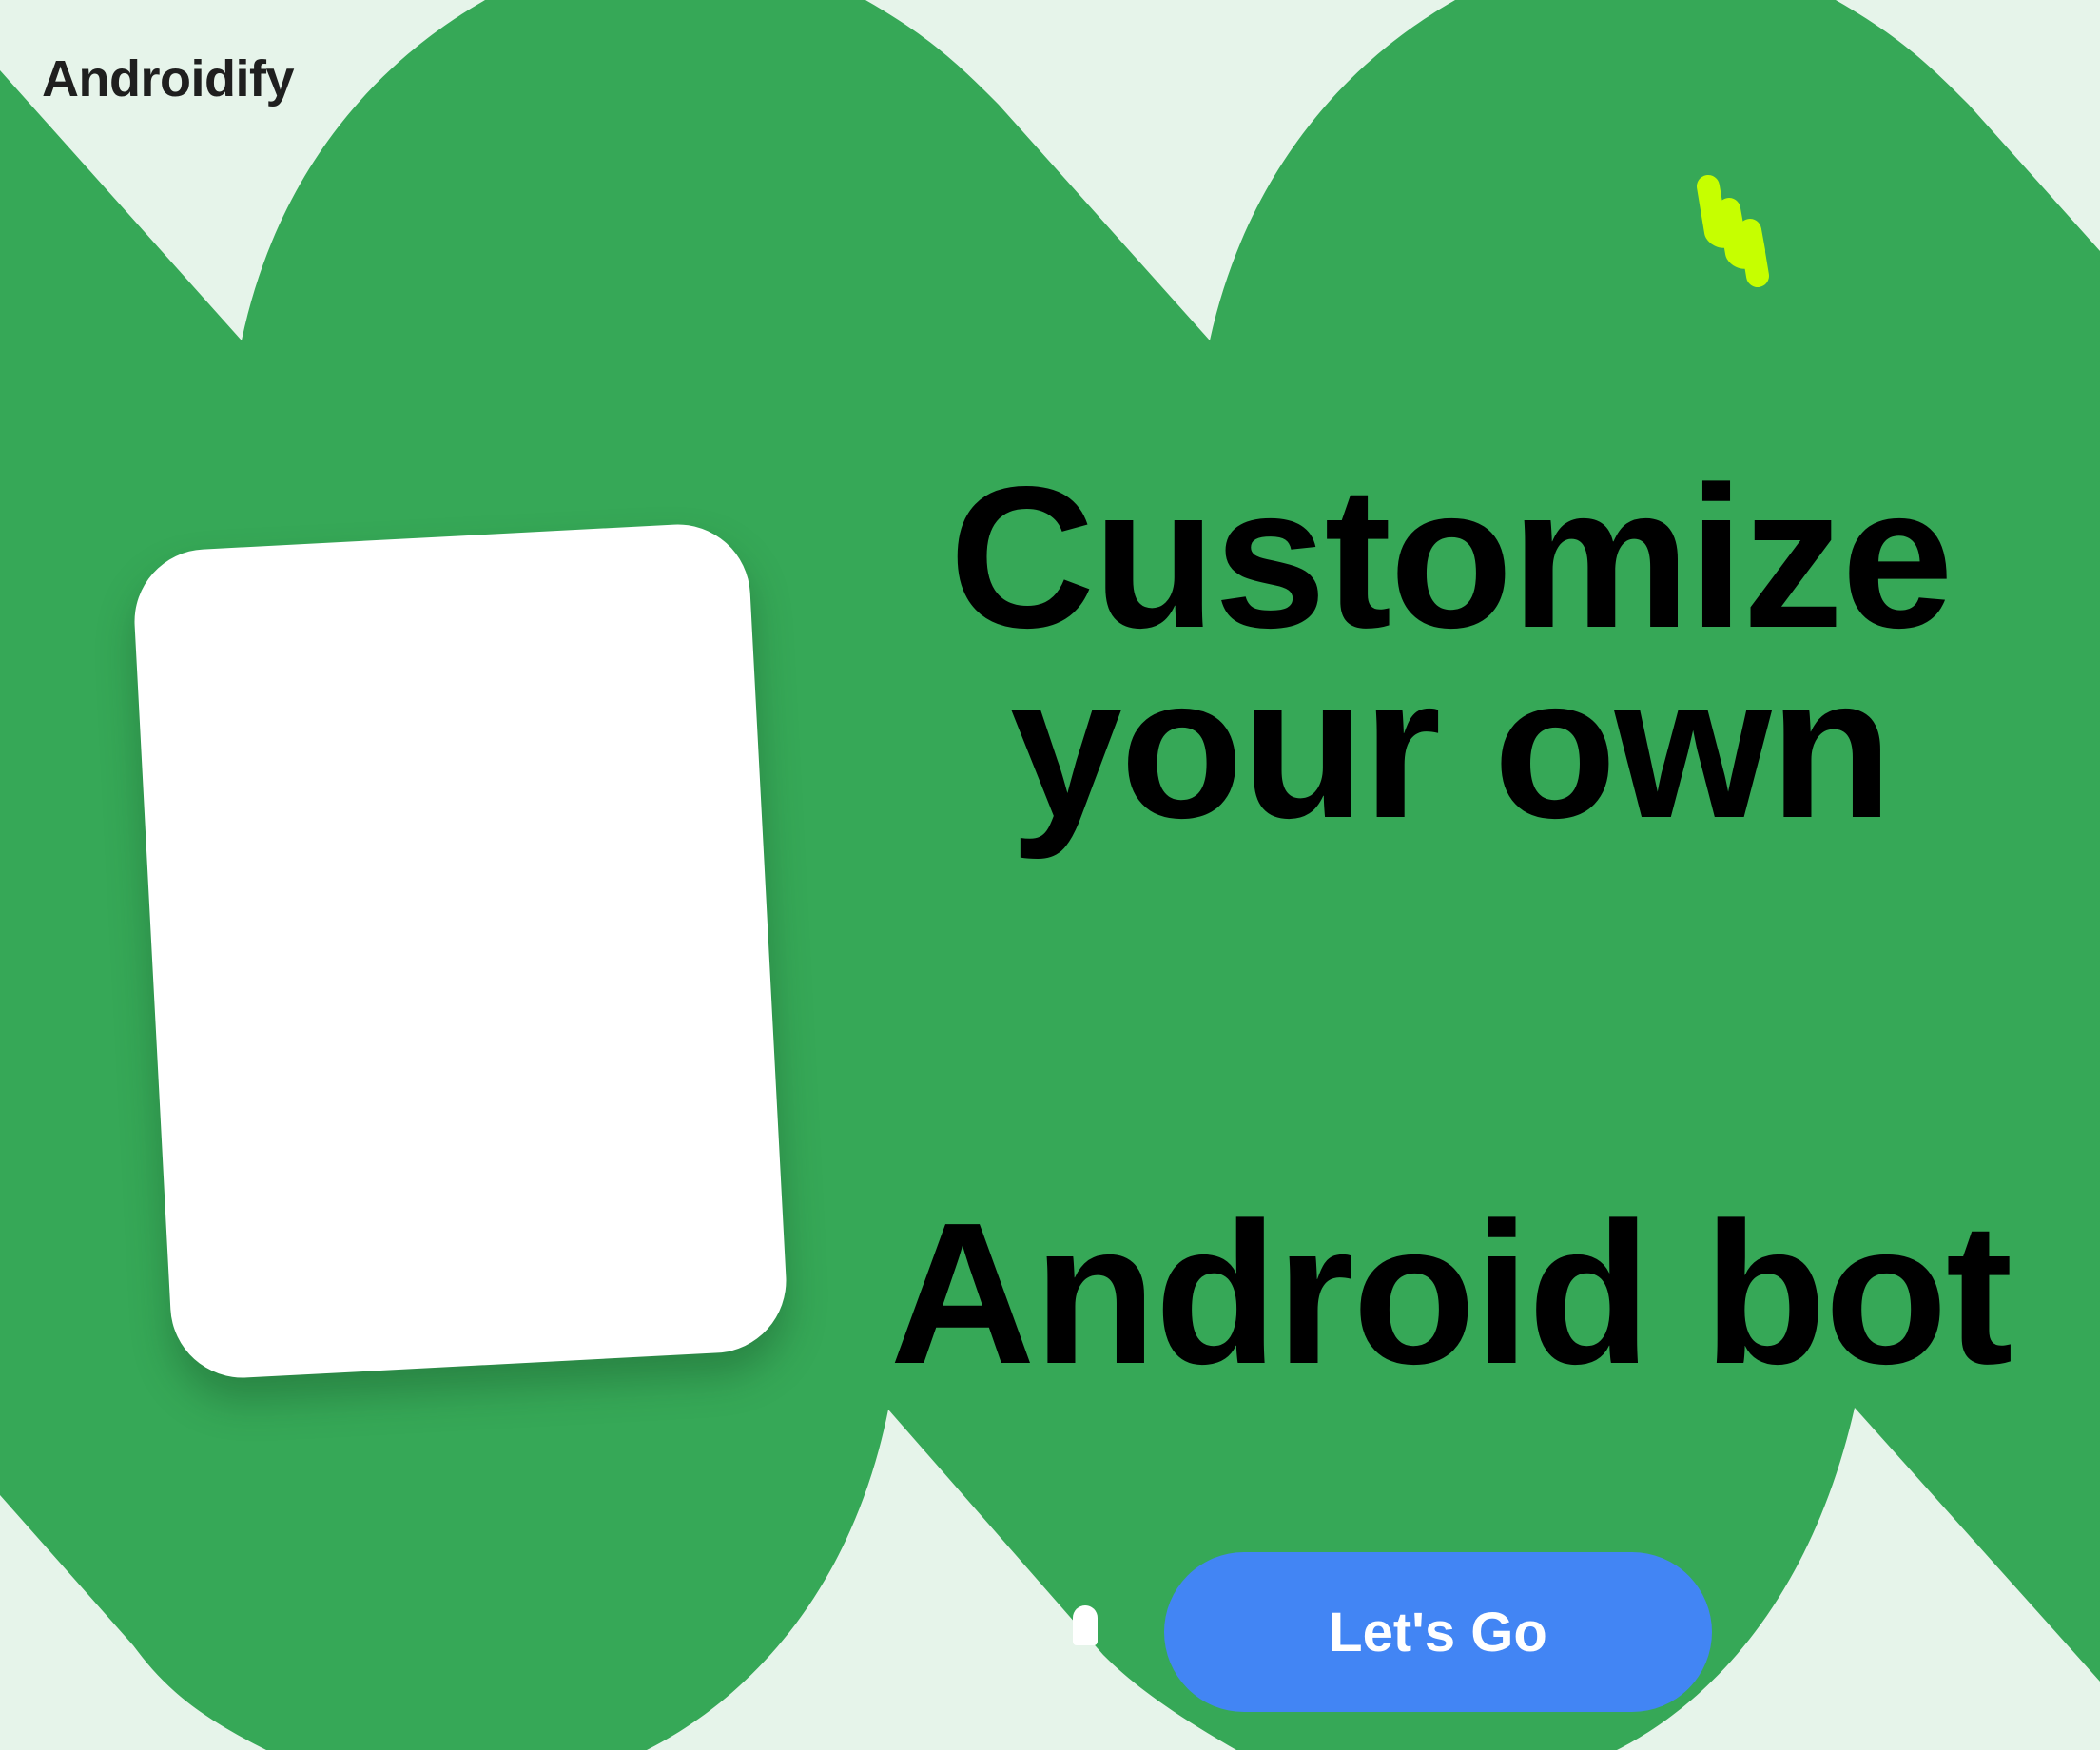 The width and height of the screenshot is (2100, 1750). I want to click on squiggle-path, so click(1733, 231).